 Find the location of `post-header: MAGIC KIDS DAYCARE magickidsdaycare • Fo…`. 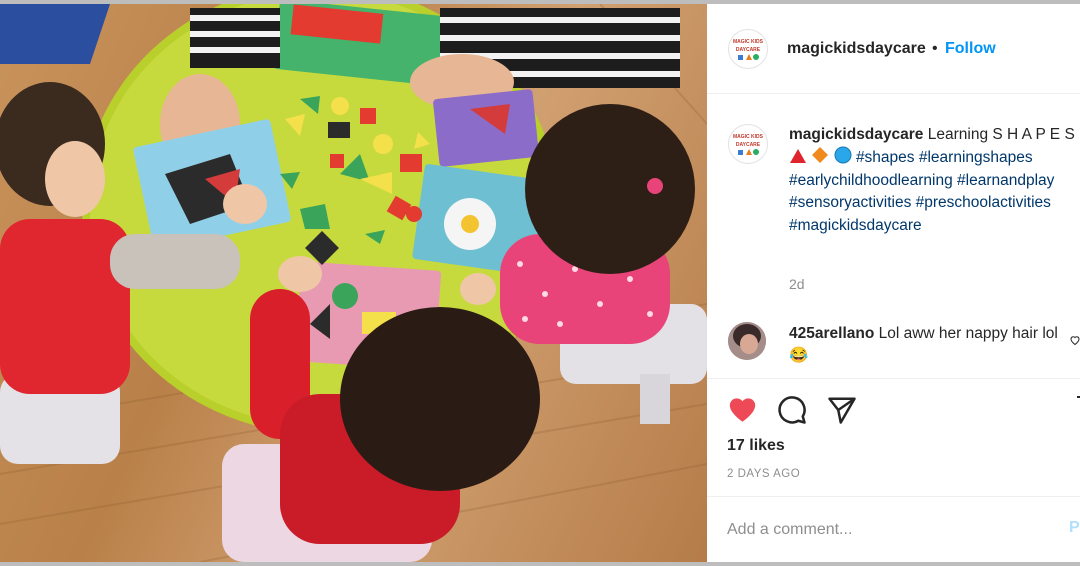

post-header: MAGIC KIDS DAYCARE magickidsdaycare • Fo… is located at coordinates (893, 49).